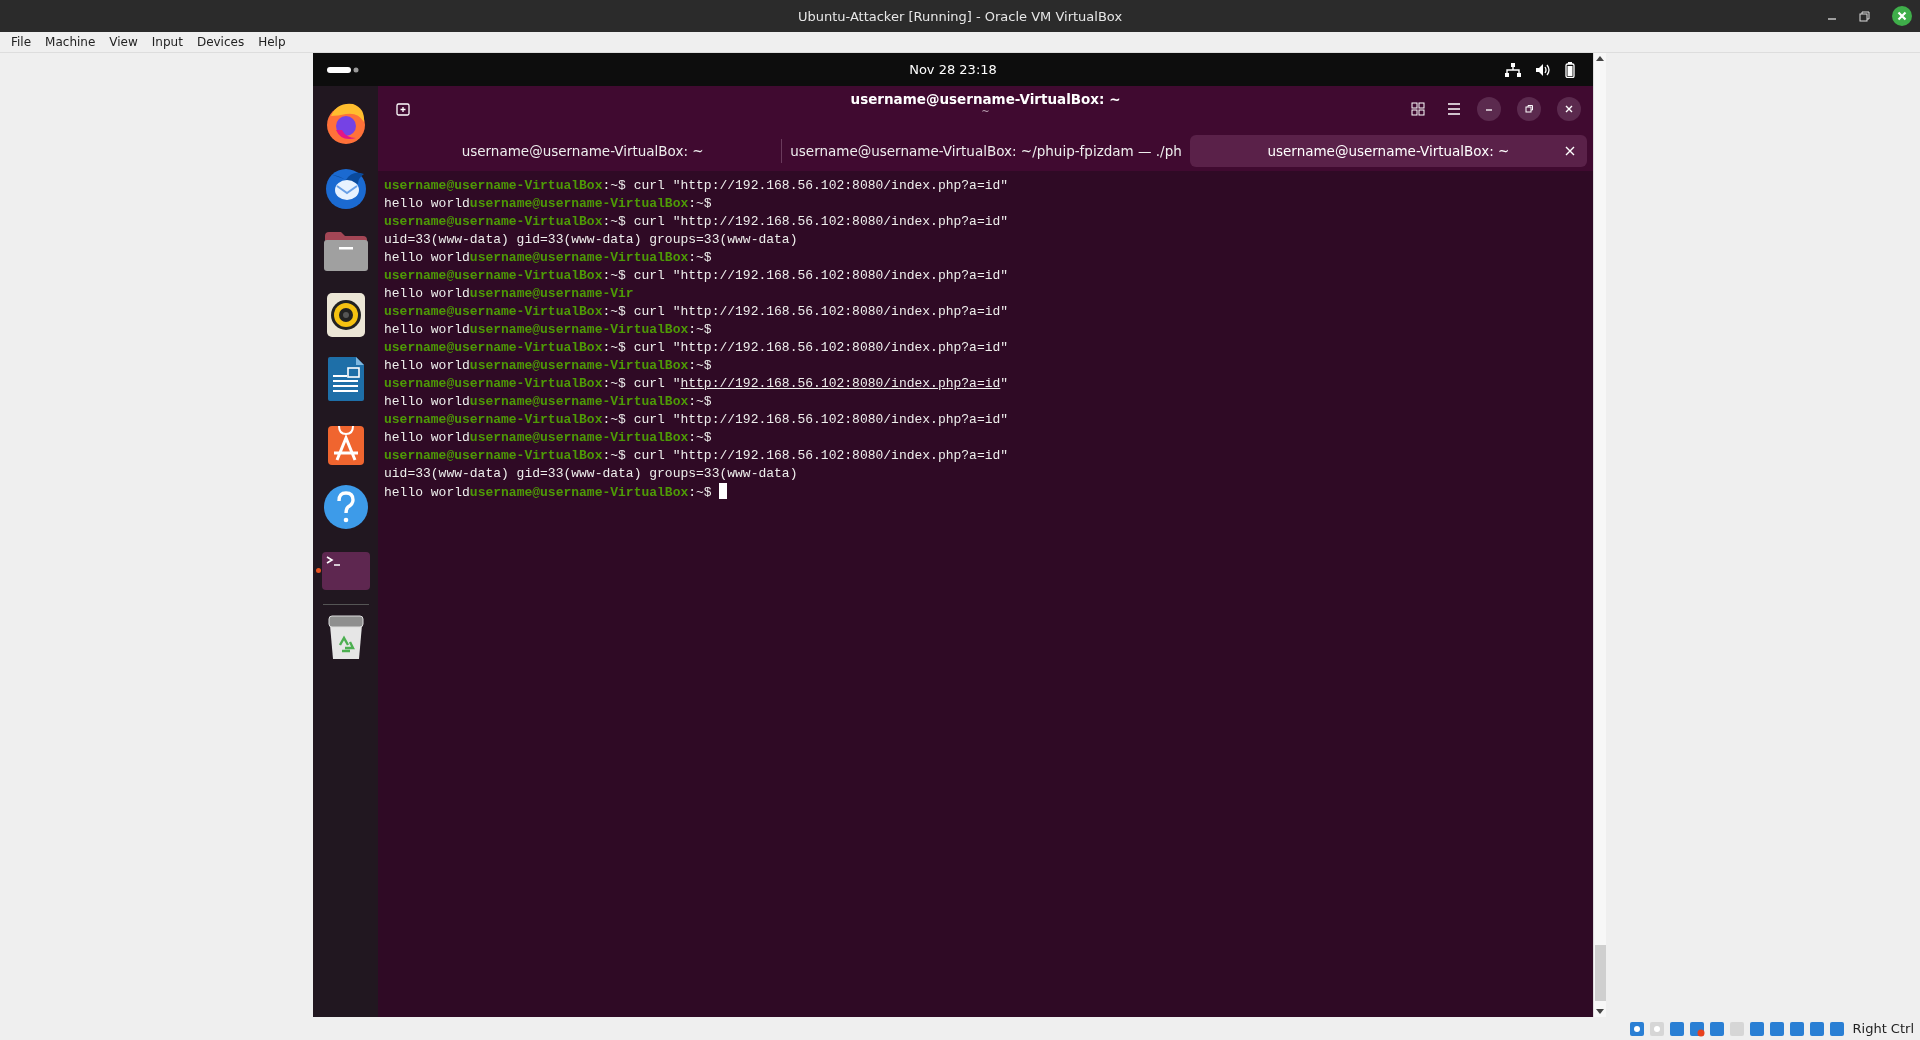 This screenshot has width=1920, height=1040. Describe the element at coordinates (403, 108) in the screenshot. I see `new-tab-icon` at that location.